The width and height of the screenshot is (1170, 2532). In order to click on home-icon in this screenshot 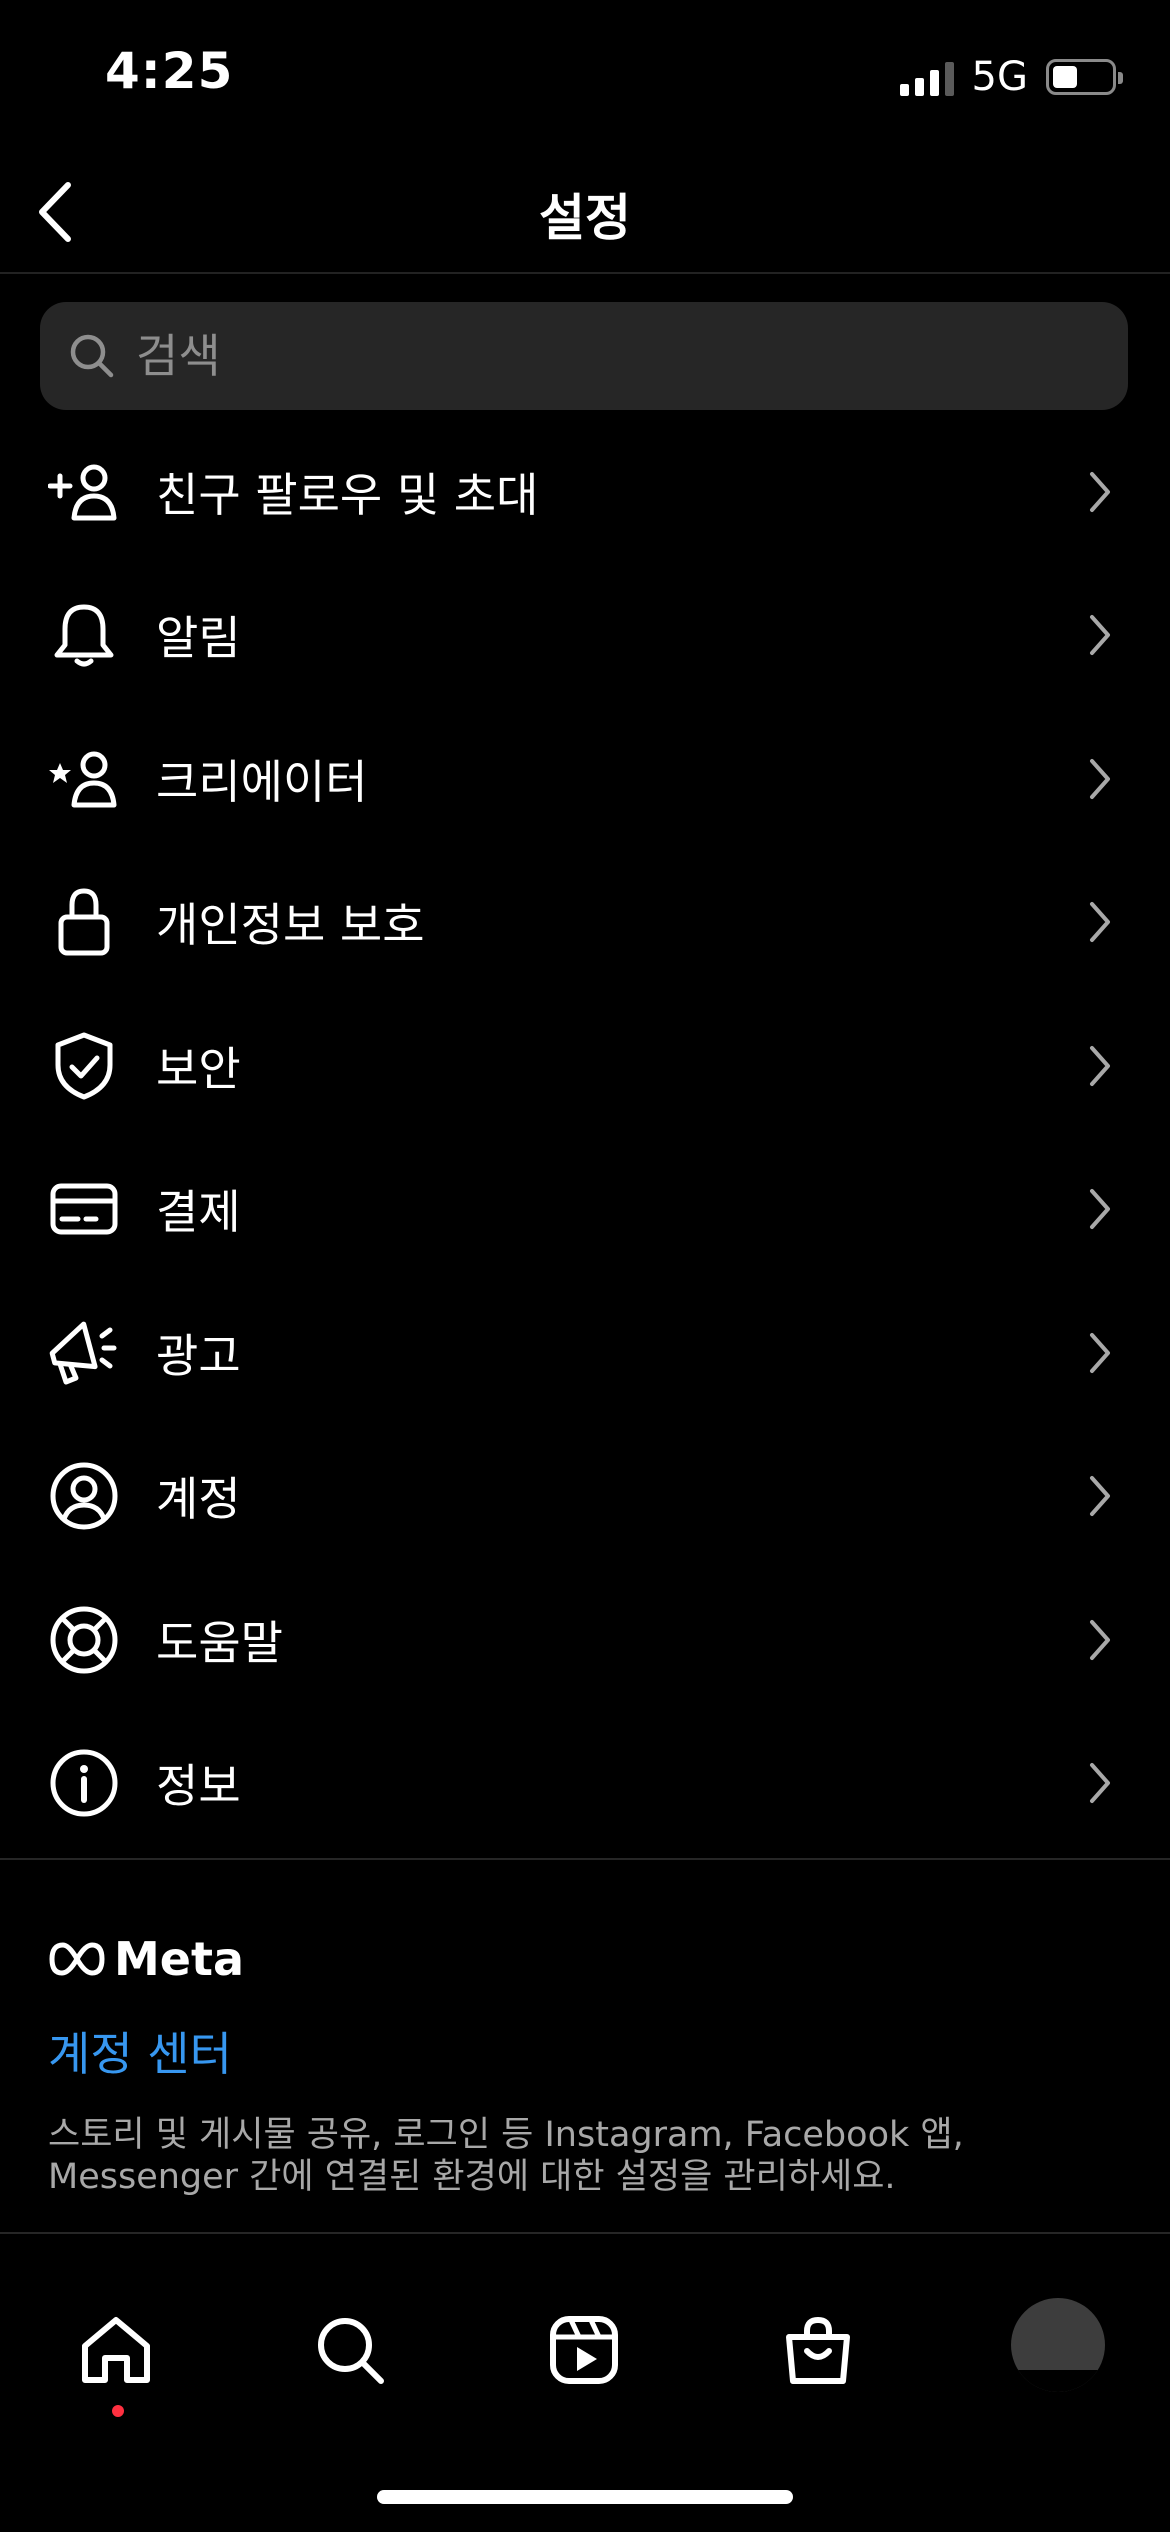, I will do `click(116, 2350)`.